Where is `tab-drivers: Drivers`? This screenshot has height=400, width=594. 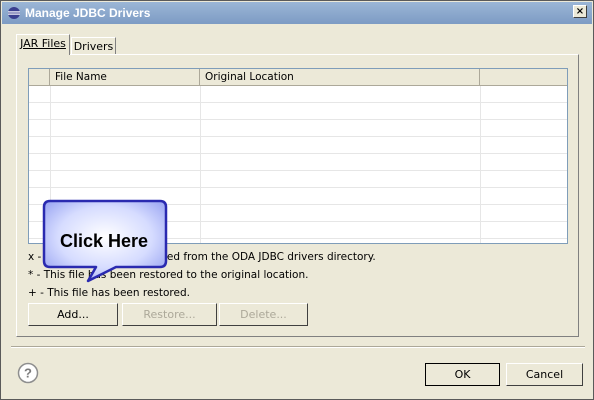
tab-drivers: Drivers is located at coordinates (93, 46).